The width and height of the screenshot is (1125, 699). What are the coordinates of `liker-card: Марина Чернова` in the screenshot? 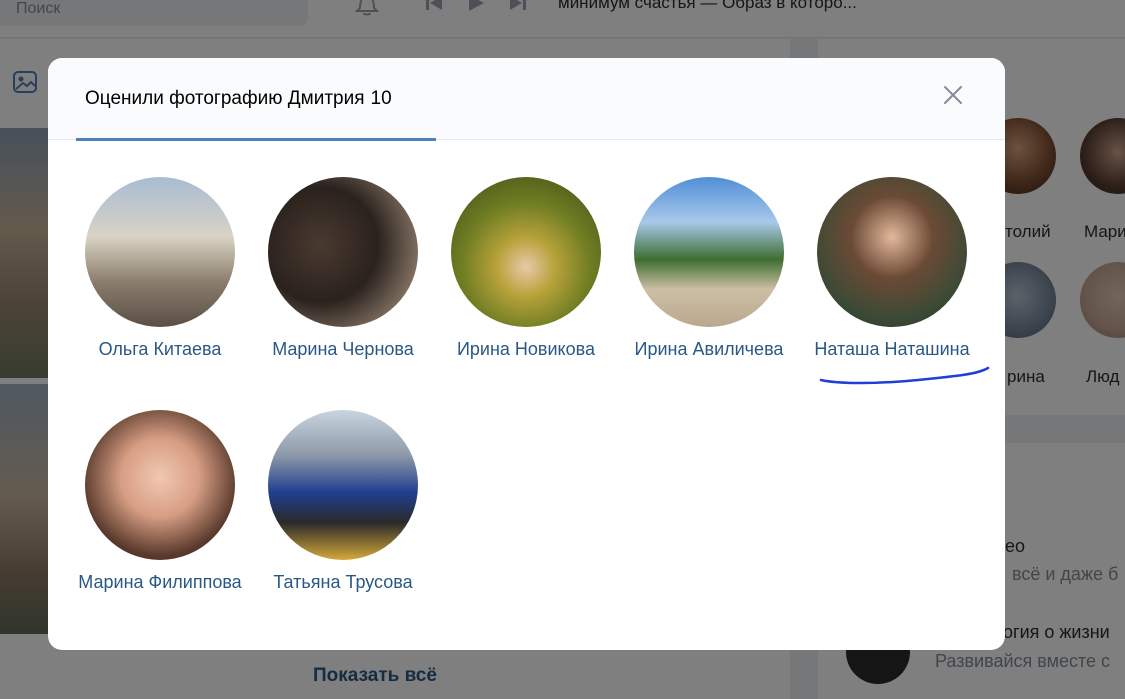 It's located at (343, 268).